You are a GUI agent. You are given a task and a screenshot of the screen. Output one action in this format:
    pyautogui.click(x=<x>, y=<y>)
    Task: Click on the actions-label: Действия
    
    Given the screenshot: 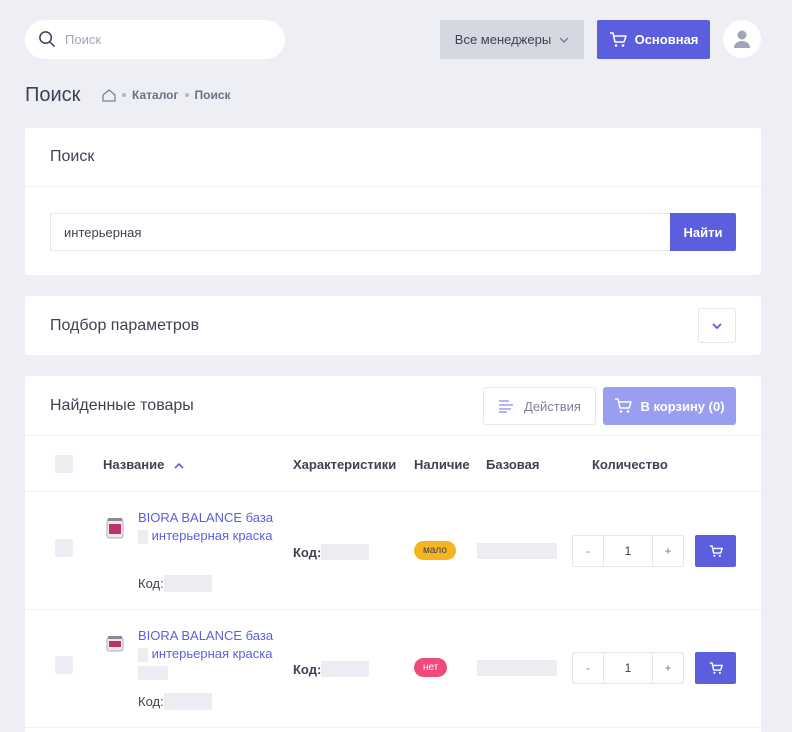 What is the action you would take?
    pyautogui.click(x=552, y=406)
    